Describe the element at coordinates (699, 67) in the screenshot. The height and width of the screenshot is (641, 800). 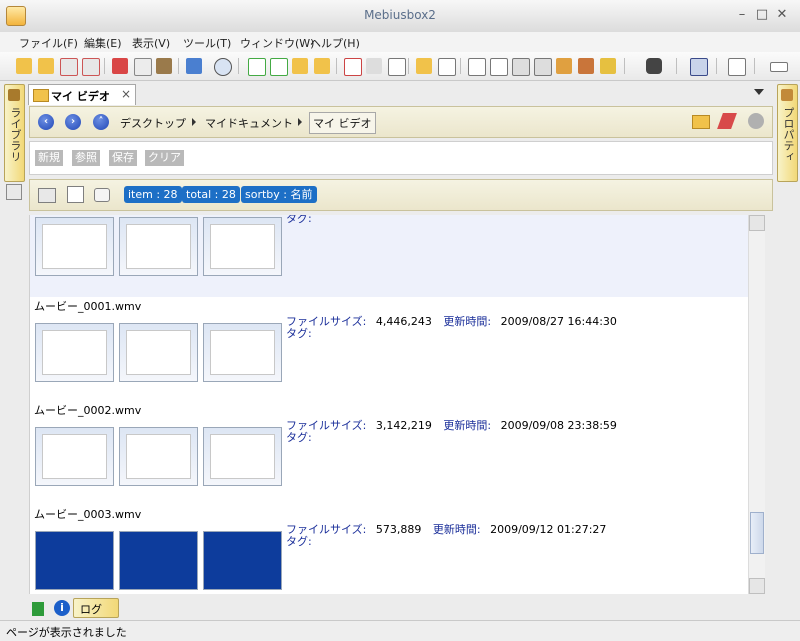
I see `grid-view-icon` at that location.